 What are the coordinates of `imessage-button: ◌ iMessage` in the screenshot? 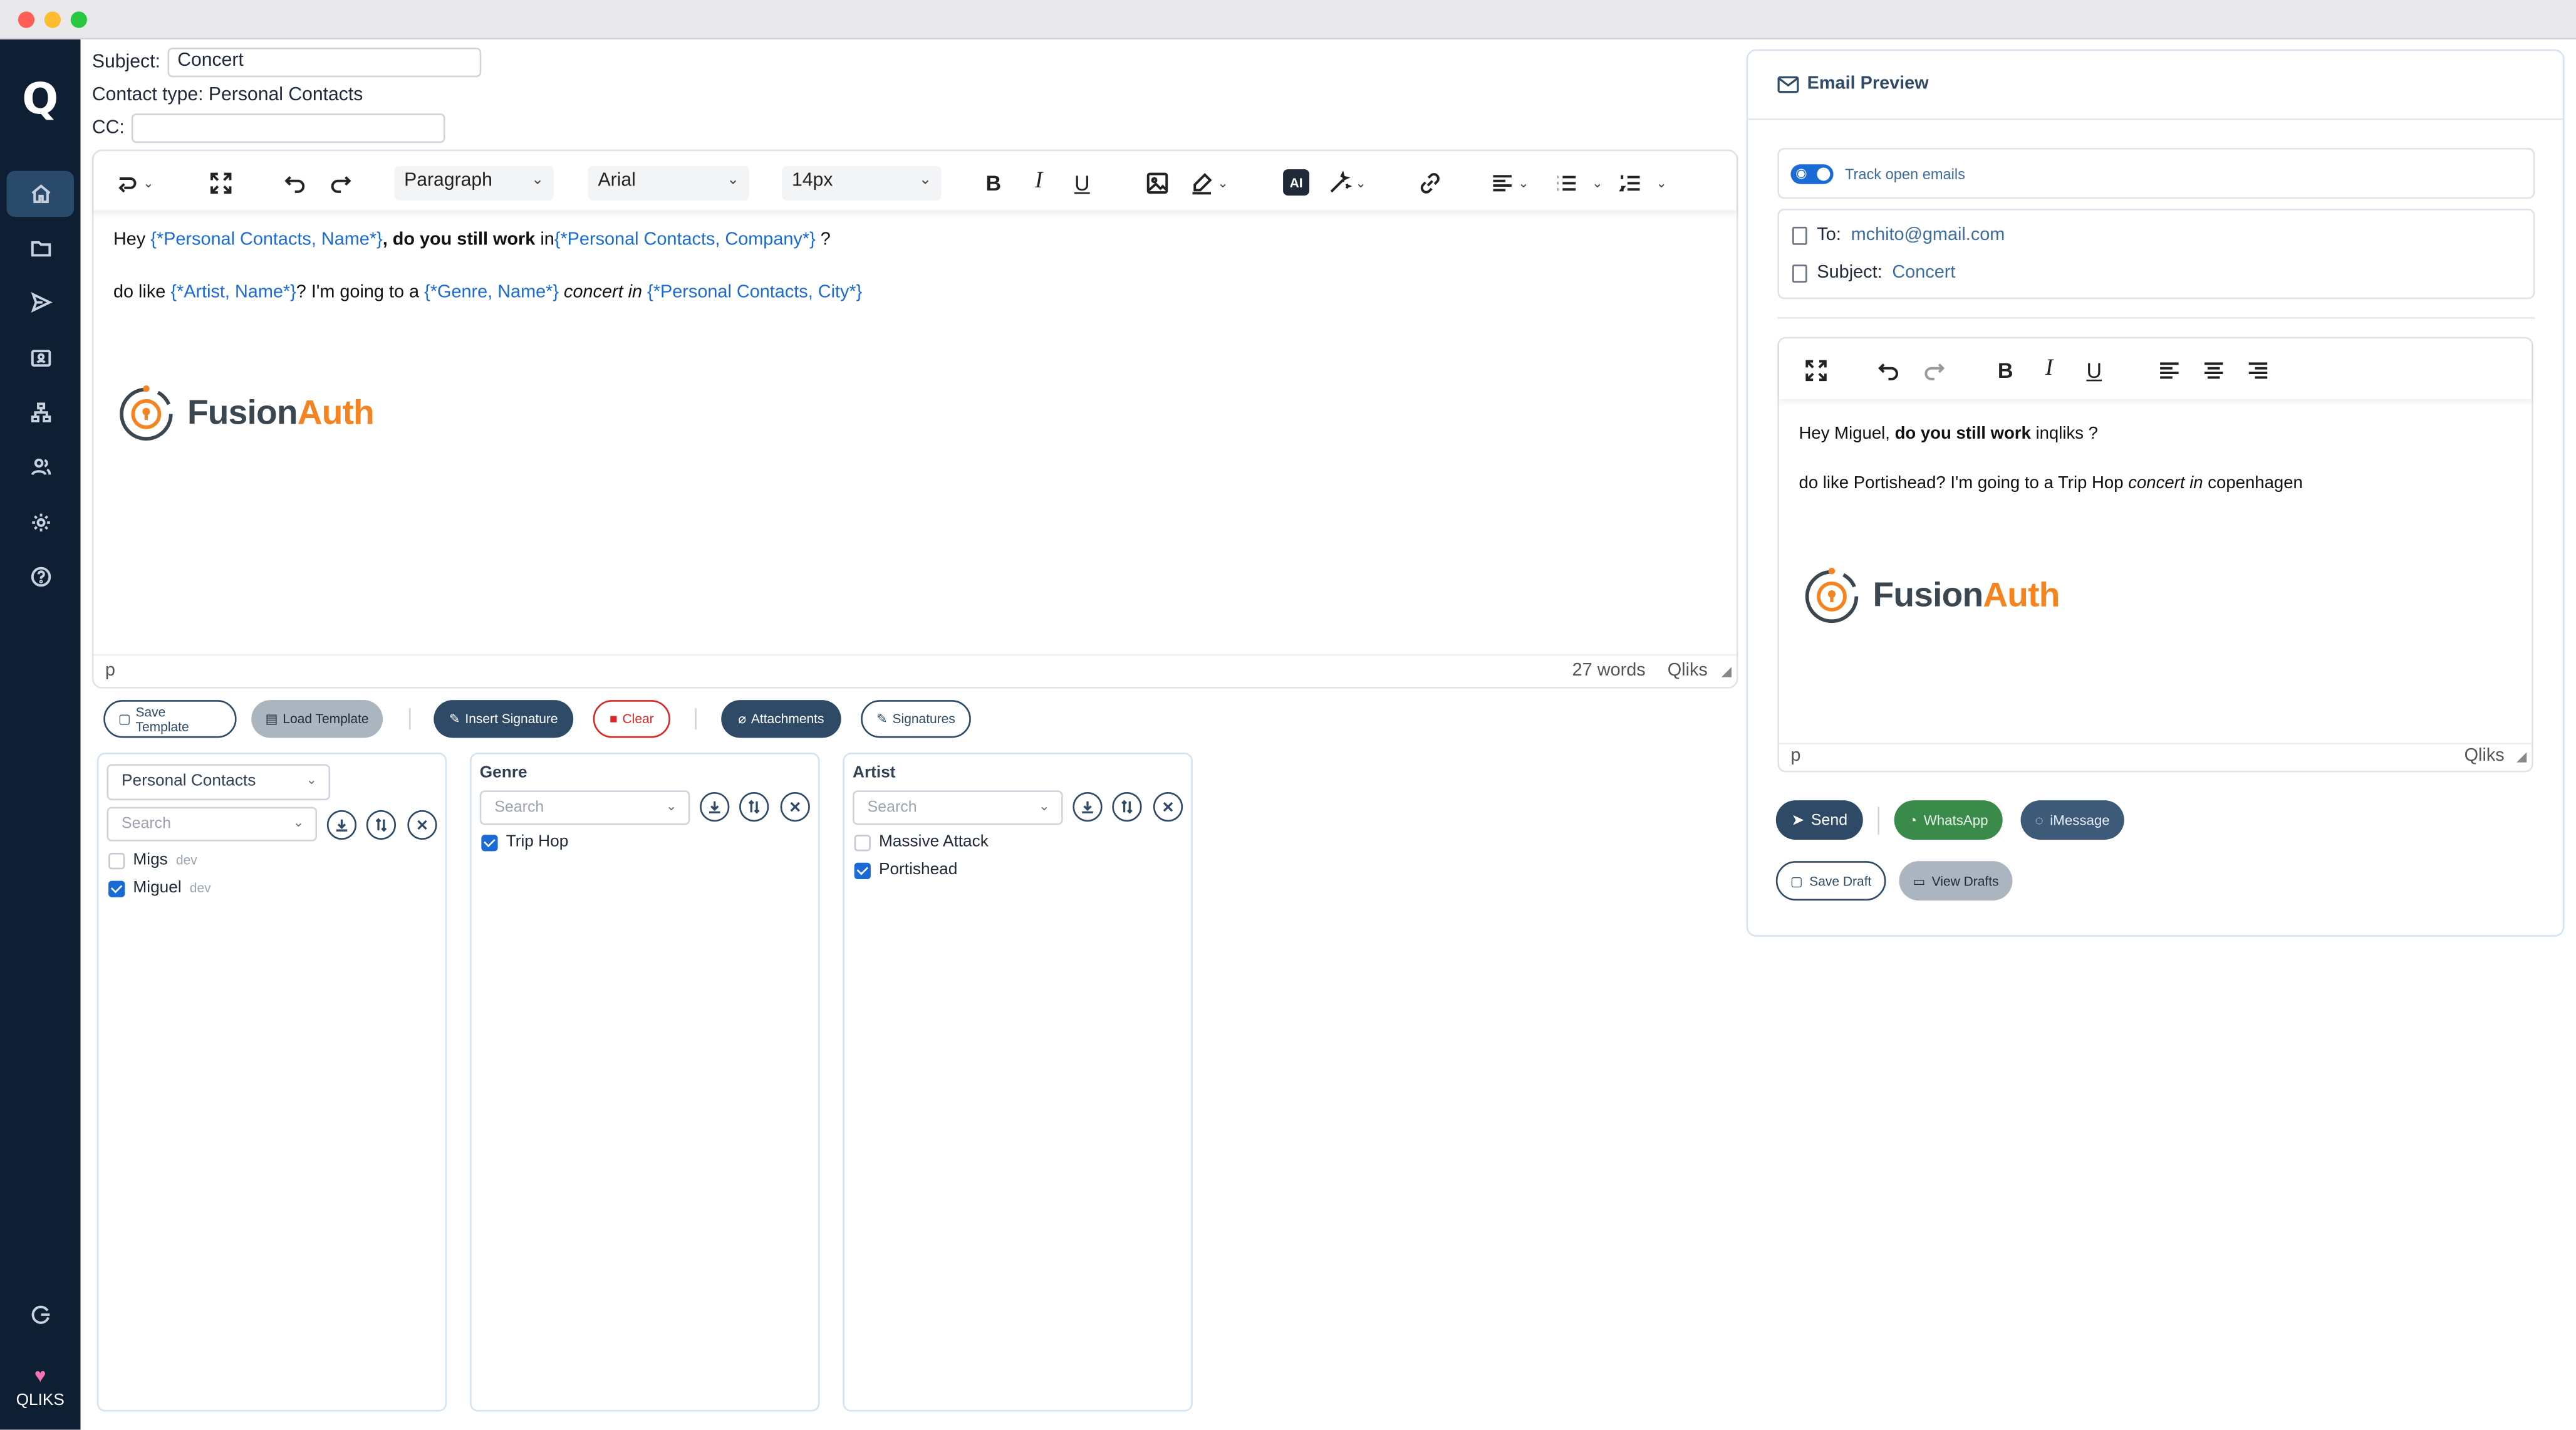 It's located at (2072, 820).